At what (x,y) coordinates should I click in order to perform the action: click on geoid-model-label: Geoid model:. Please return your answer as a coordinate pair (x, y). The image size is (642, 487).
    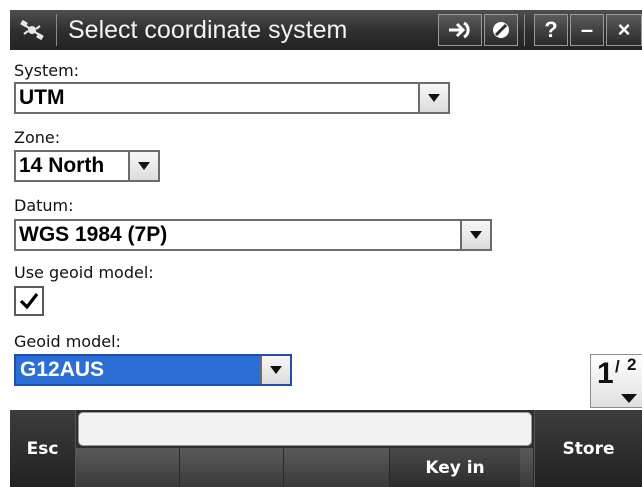
    Looking at the image, I should click on (67, 341).